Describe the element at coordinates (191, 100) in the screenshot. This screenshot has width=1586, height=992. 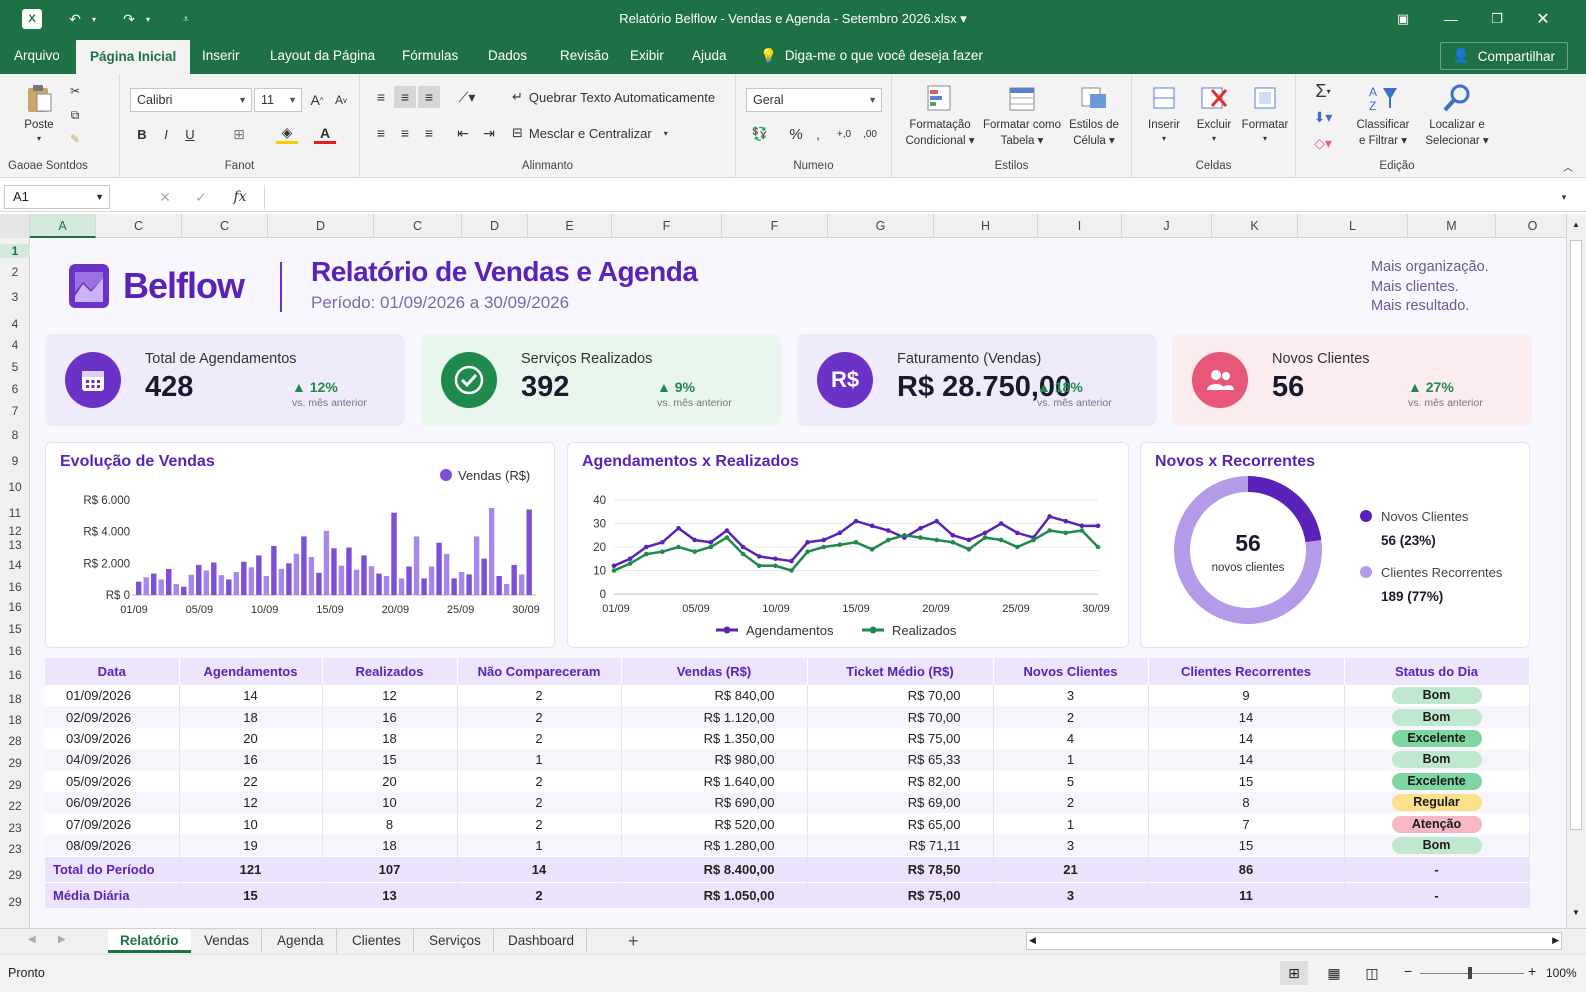
I see `font-name-select: Calibri ▼` at that location.